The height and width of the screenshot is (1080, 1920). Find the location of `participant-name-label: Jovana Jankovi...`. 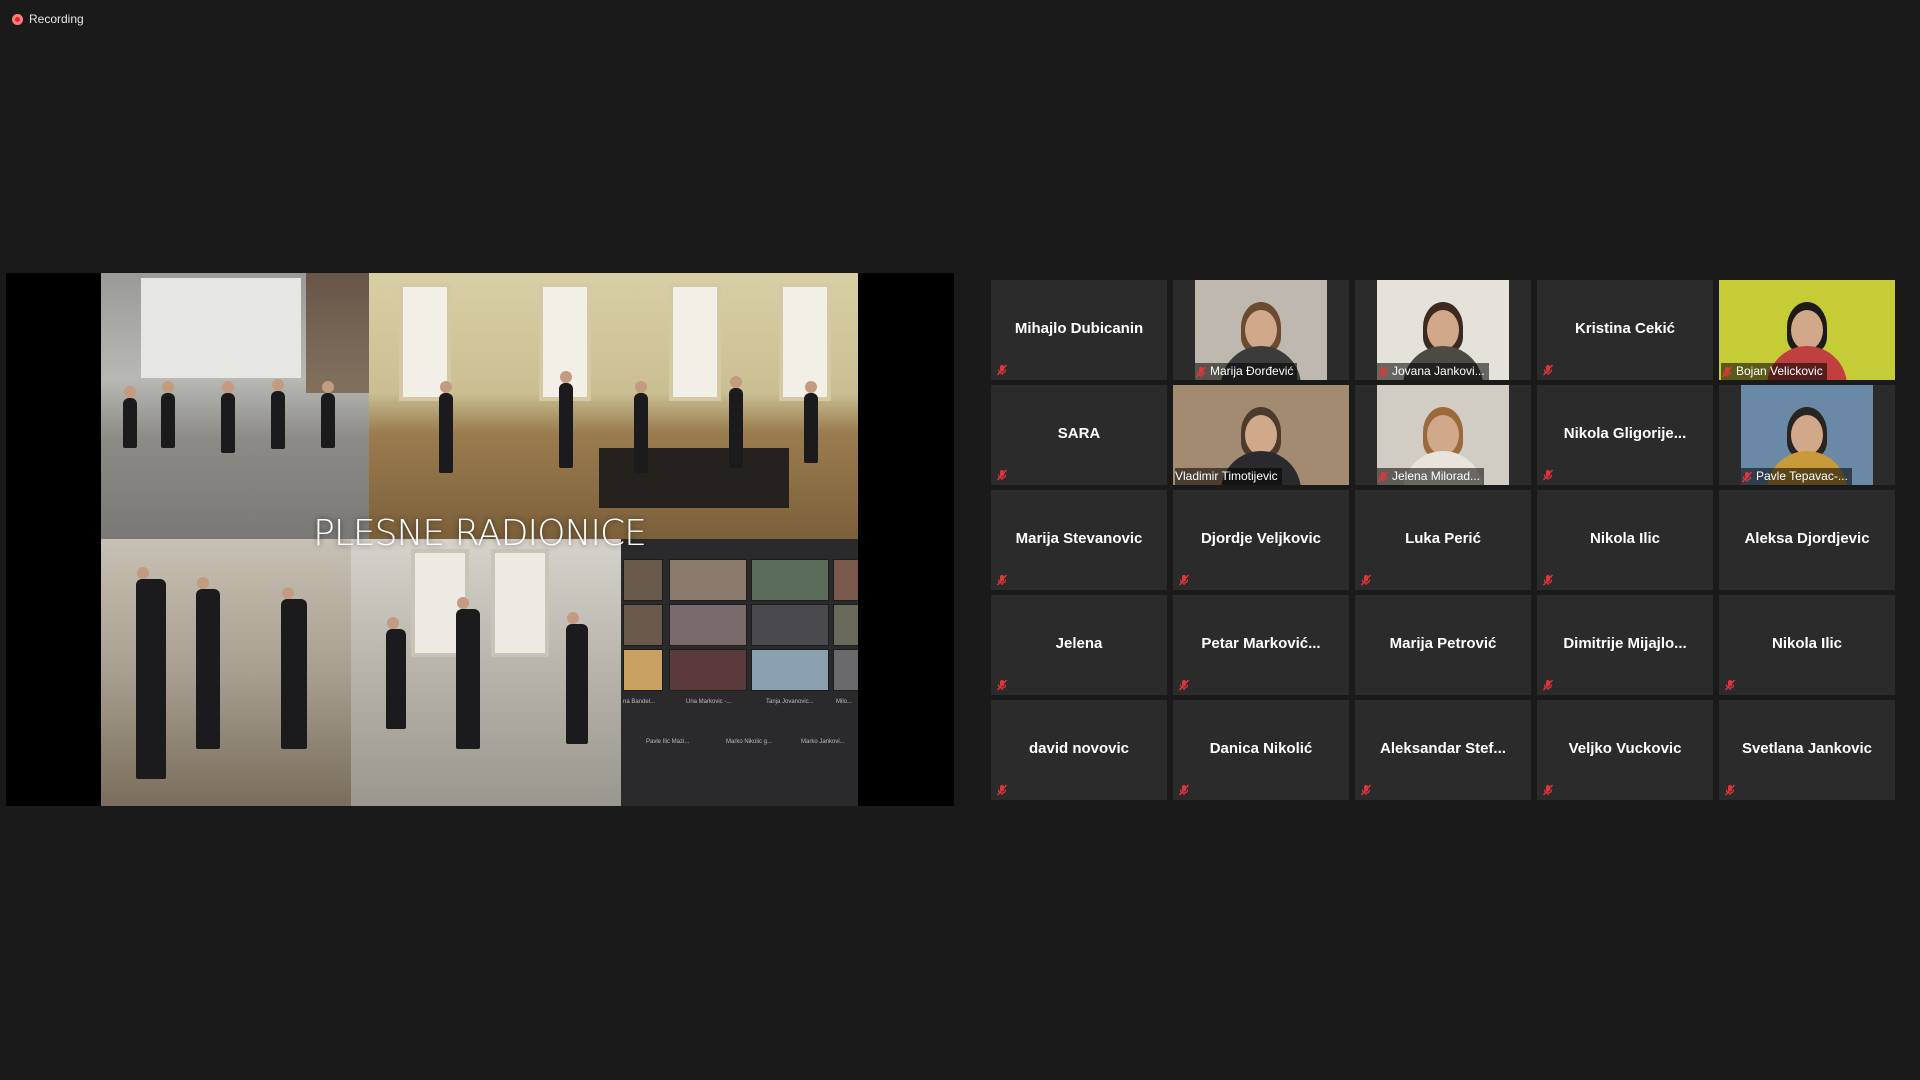

participant-name-label: Jovana Jankovi... is located at coordinates (1433, 371).